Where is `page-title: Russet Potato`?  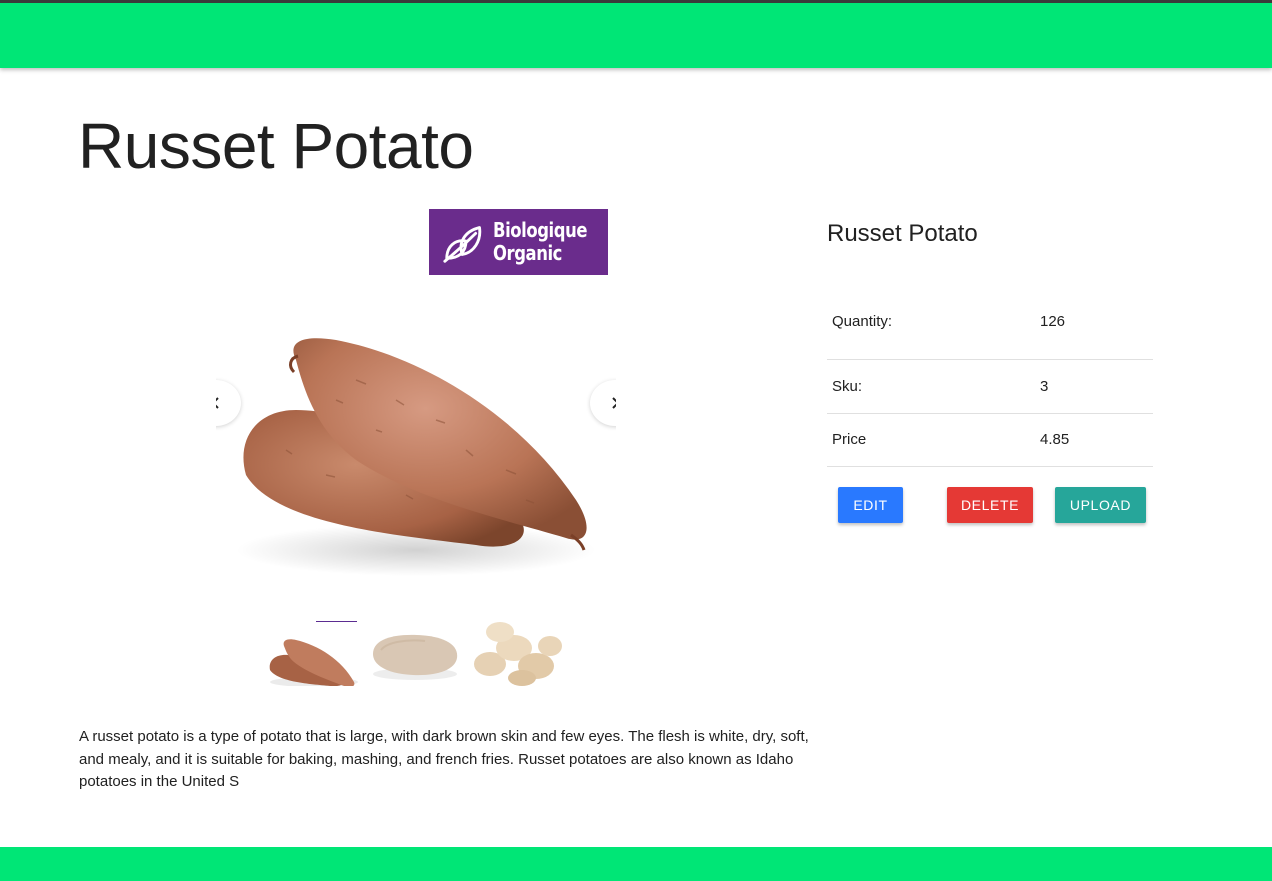 page-title: Russet Potato is located at coordinates (276, 146).